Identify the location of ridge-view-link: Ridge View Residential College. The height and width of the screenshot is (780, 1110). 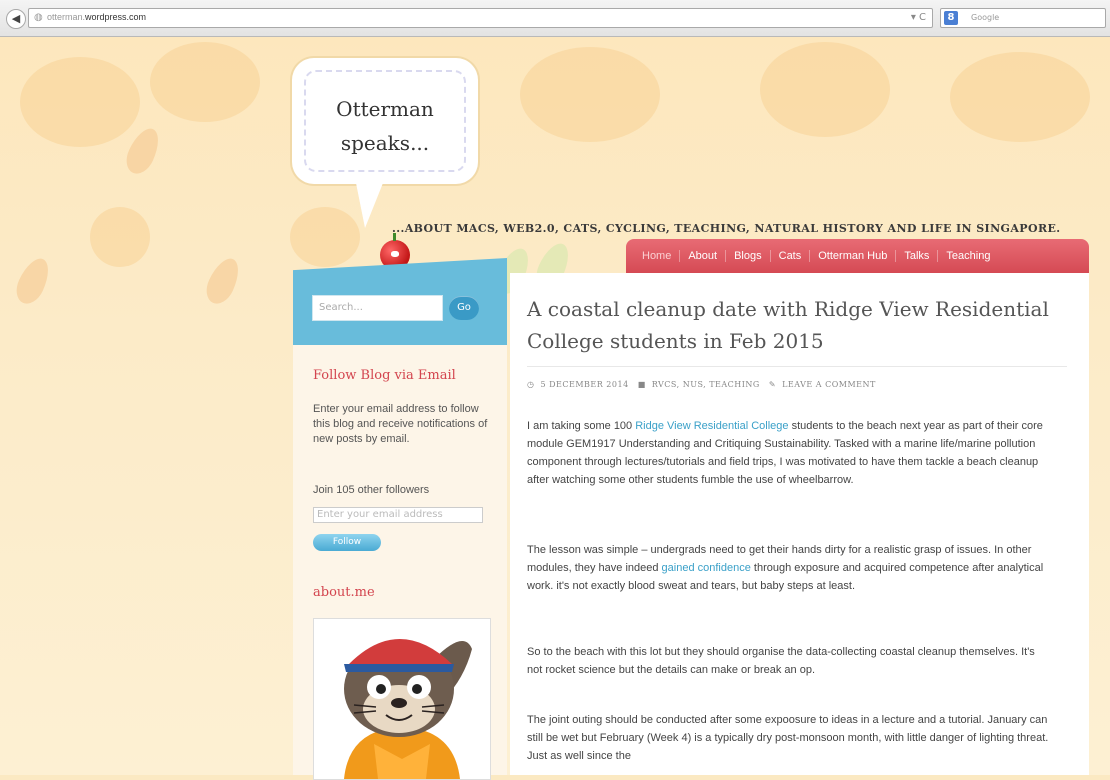
(711, 426).